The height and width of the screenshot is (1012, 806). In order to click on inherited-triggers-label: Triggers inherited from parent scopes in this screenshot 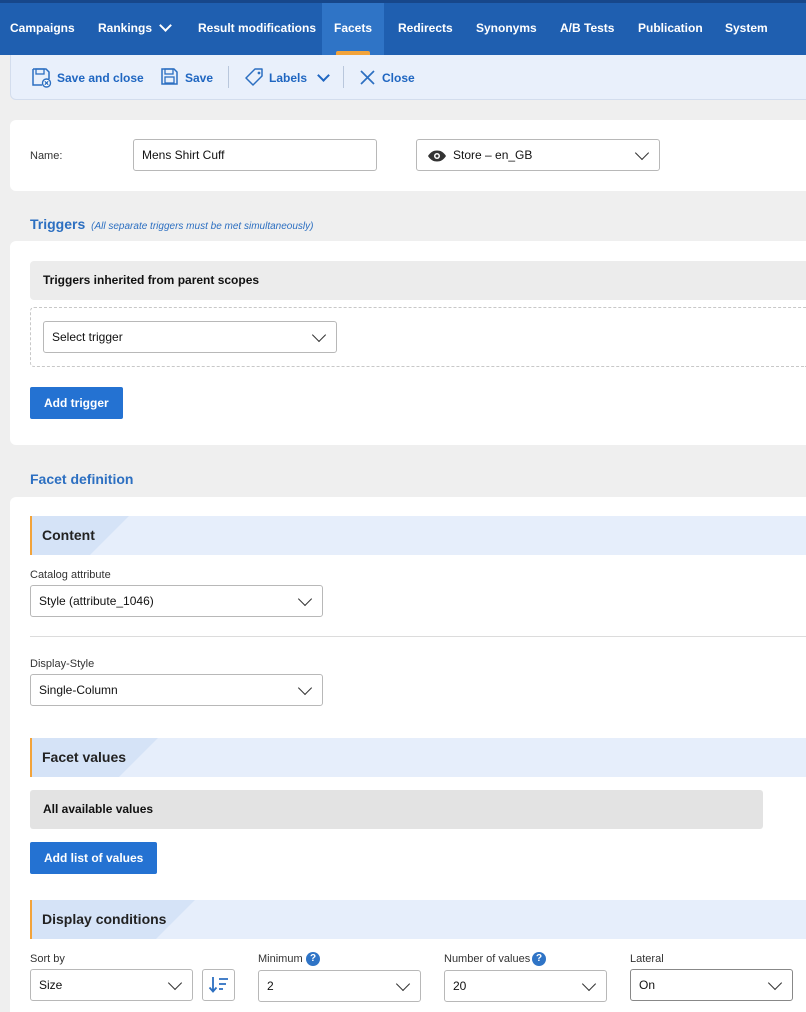, I will do `click(151, 280)`.